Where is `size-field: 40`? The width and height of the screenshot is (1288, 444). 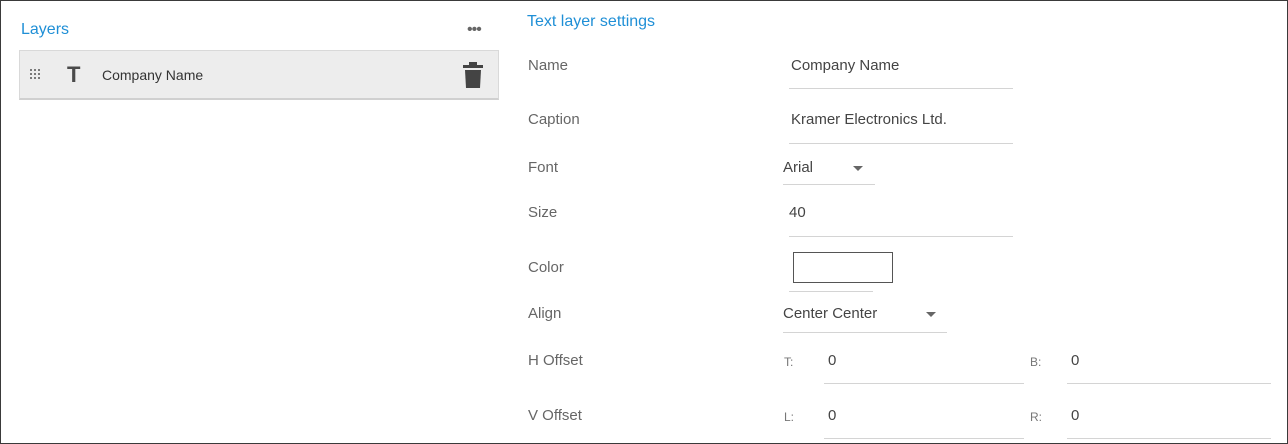 size-field: 40 is located at coordinates (901, 220).